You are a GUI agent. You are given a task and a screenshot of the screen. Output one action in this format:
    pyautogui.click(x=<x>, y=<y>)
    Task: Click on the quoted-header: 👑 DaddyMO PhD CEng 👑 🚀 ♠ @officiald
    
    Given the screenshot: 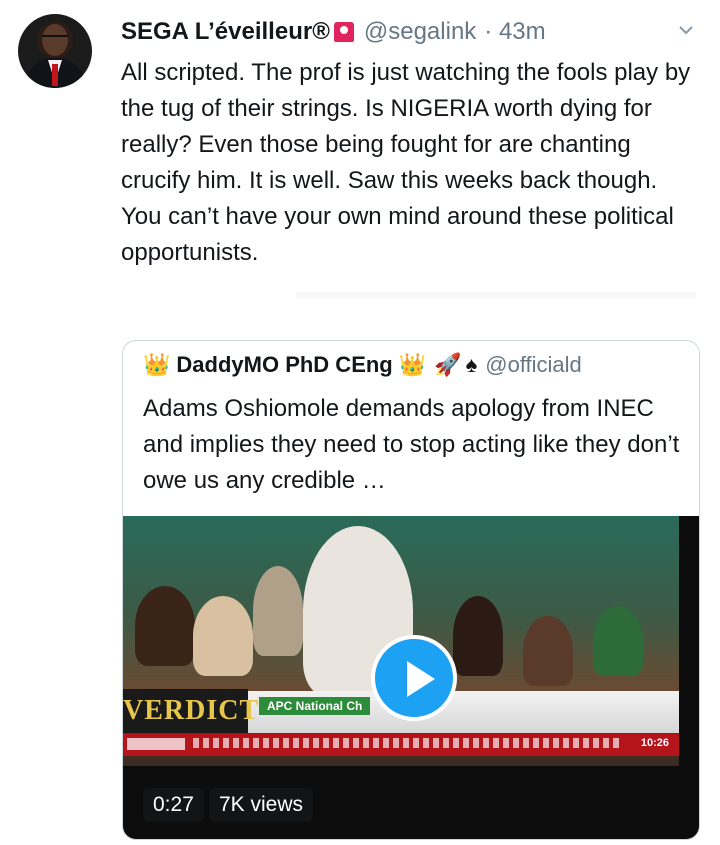 What is the action you would take?
    pyautogui.click(x=362, y=365)
    